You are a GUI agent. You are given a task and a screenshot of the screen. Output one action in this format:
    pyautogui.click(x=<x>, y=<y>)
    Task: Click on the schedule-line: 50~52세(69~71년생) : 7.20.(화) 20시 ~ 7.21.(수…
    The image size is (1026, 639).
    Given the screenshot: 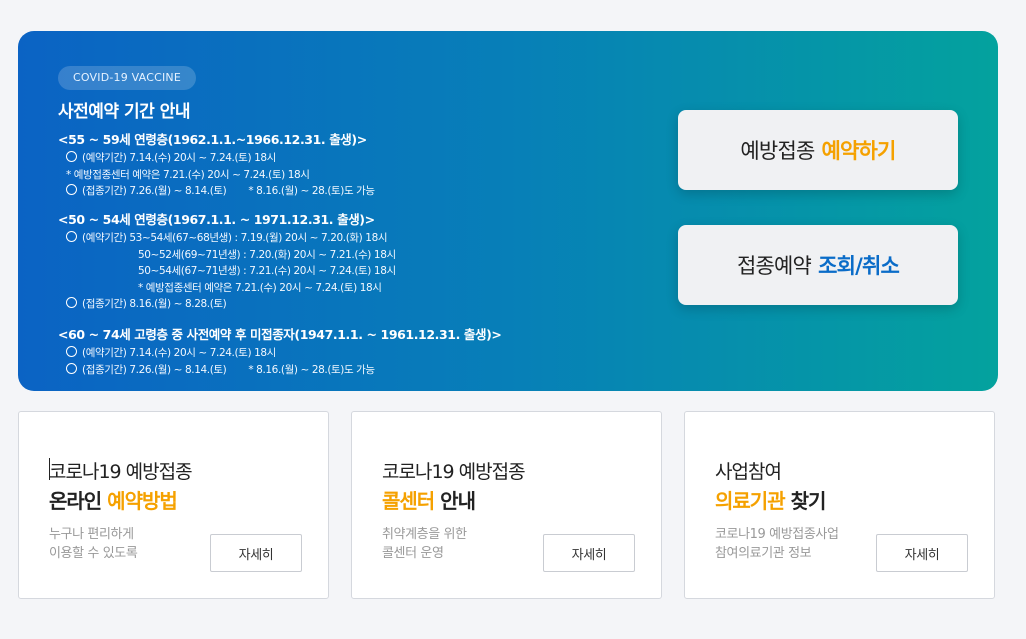 What is the action you would take?
    pyautogui.click(x=267, y=254)
    